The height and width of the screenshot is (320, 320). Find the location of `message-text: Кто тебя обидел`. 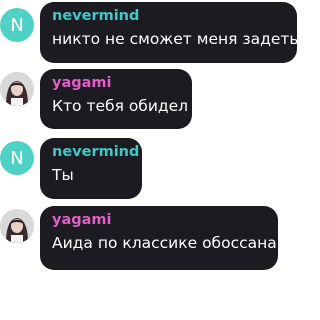

message-text: Кто тебя обидел is located at coordinates (120, 106).